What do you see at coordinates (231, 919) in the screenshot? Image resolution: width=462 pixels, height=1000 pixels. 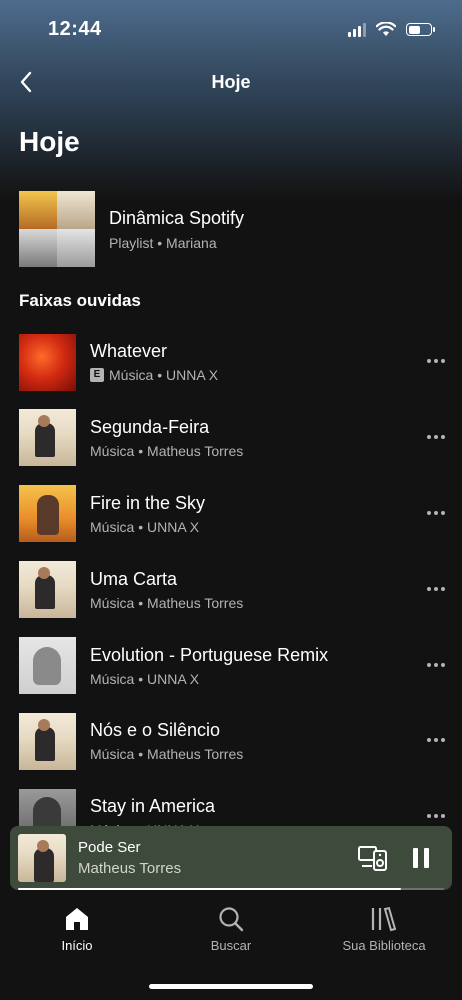 I see `search-icon` at bounding box center [231, 919].